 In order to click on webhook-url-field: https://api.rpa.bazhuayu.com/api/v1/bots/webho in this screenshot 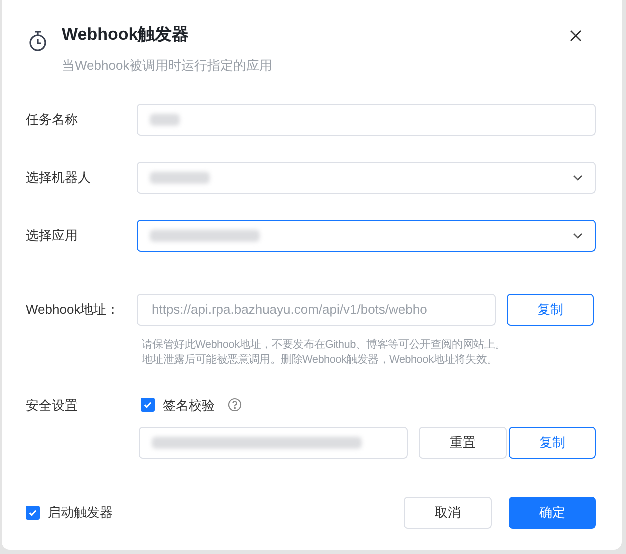, I will do `click(316, 310)`.